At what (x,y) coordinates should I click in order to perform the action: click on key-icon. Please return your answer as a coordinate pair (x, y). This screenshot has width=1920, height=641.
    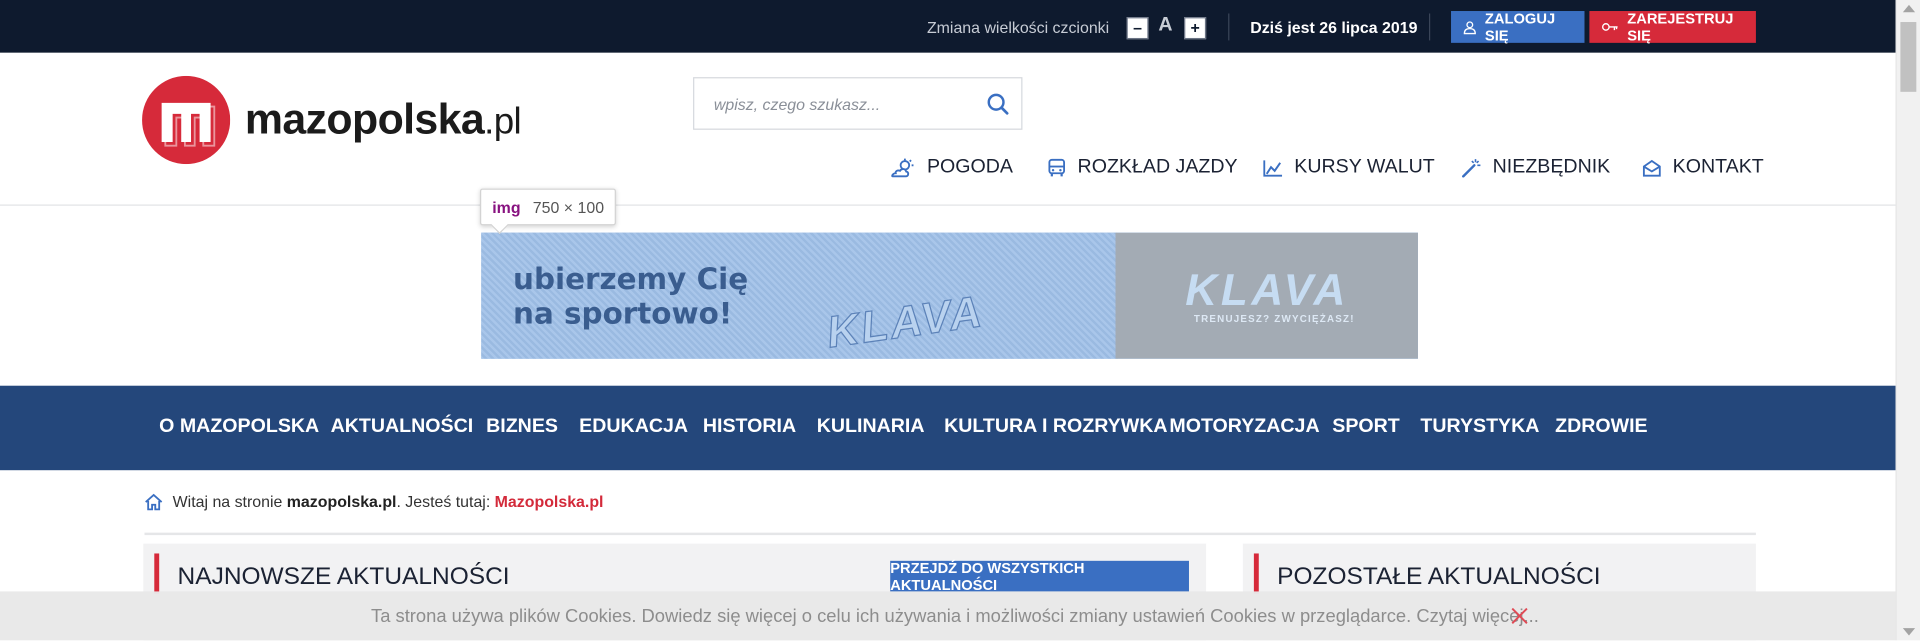
    Looking at the image, I should click on (1610, 27).